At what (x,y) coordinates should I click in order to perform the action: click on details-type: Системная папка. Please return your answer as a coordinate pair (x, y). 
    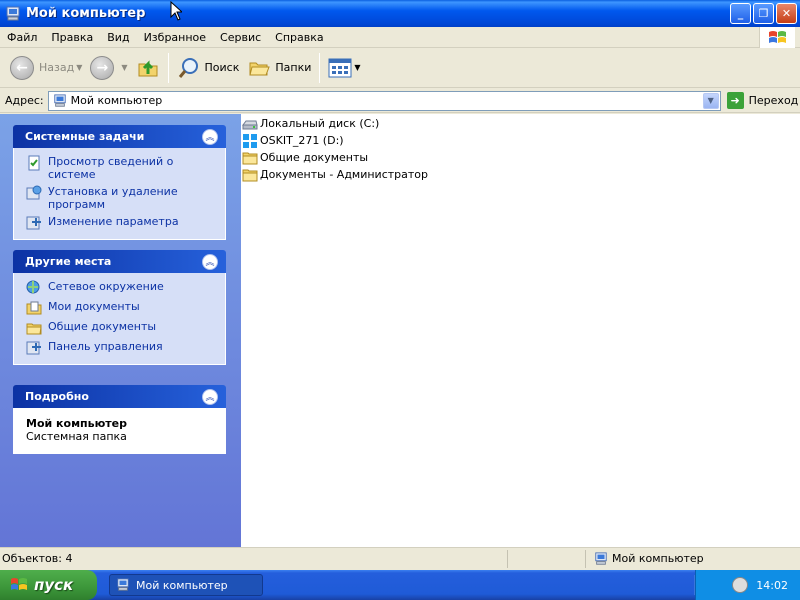
    Looking at the image, I should click on (76, 436).